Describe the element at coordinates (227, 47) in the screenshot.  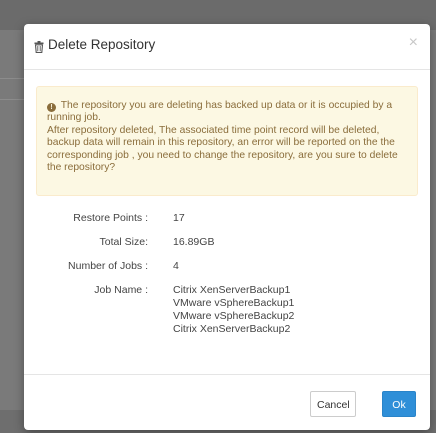
I see `dialog-header: Delete Repository ×` at that location.